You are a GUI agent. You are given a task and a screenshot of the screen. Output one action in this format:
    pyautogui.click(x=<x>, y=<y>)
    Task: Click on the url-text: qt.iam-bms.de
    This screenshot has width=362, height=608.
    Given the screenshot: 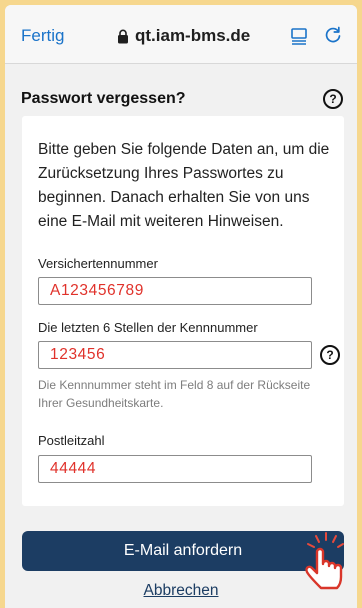 What is the action you would take?
    pyautogui.click(x=193, y=35)
    